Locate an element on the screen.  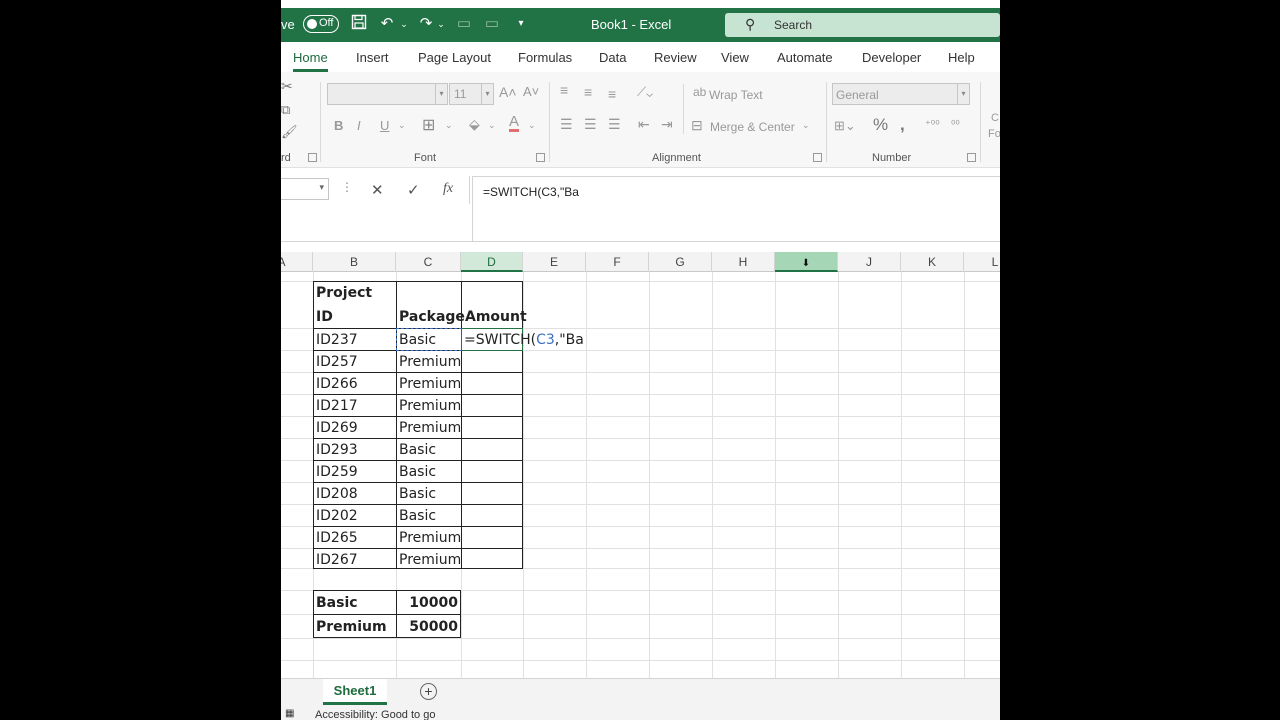
lookup-amount: 10000 is located at coordinates (428, 603).